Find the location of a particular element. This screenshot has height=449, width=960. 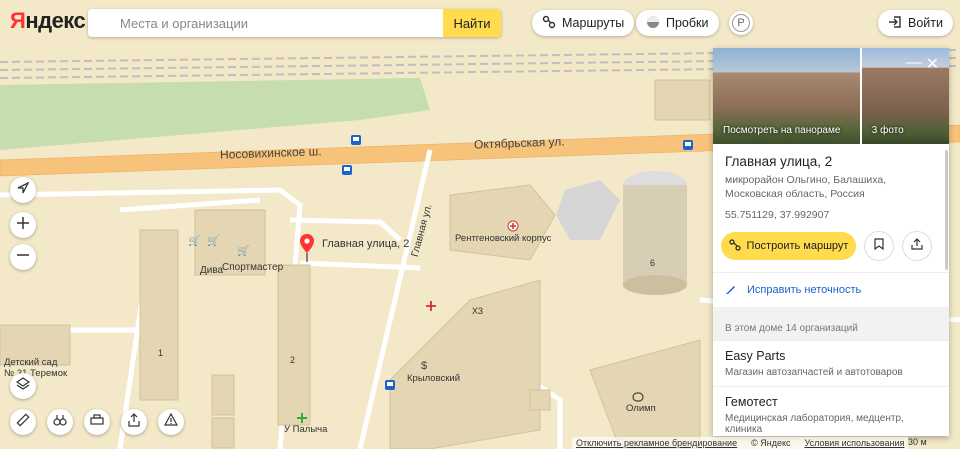

my-location-button is located at coordinates (23, 190).